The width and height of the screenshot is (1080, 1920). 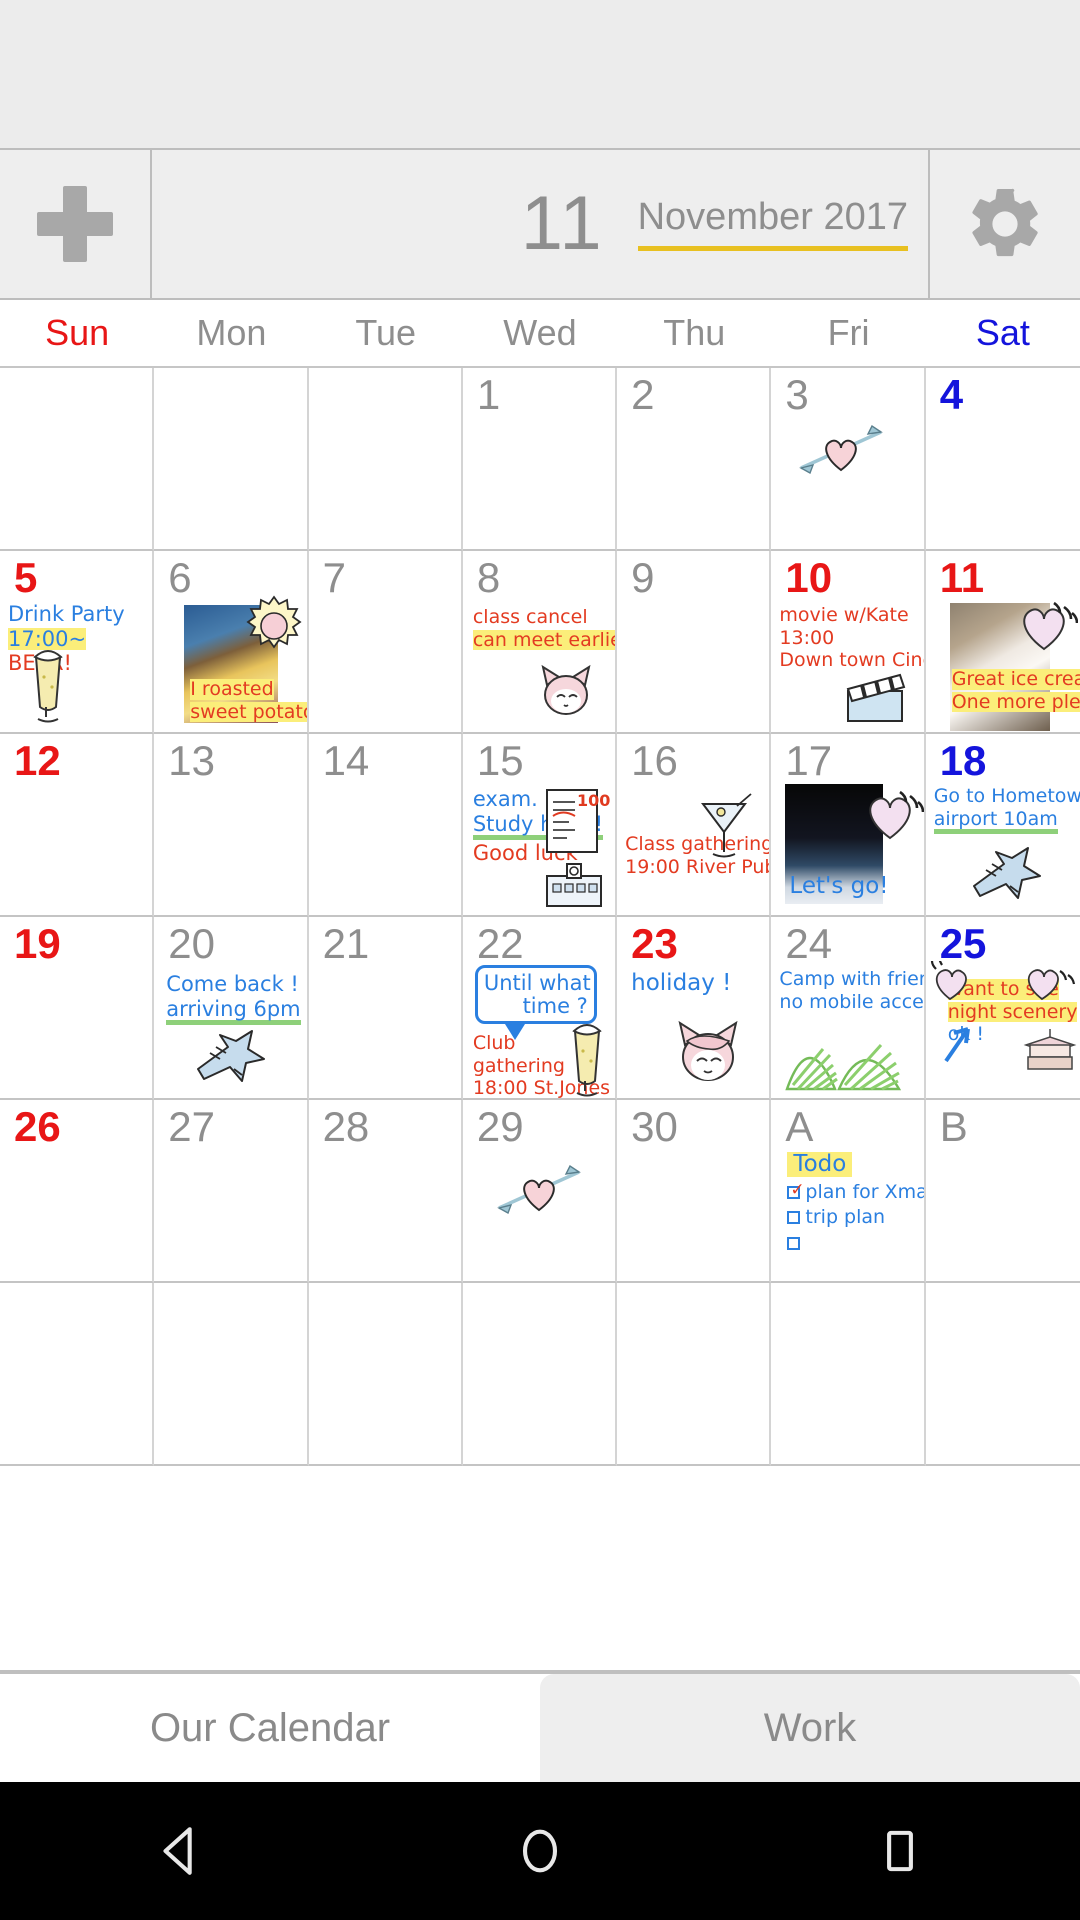 What do you see at coordinates (540, 642) in the screenshot?
I see `calendar-day-cell: 8 class cancel can meet earlier` at bounding box center [540, 642].